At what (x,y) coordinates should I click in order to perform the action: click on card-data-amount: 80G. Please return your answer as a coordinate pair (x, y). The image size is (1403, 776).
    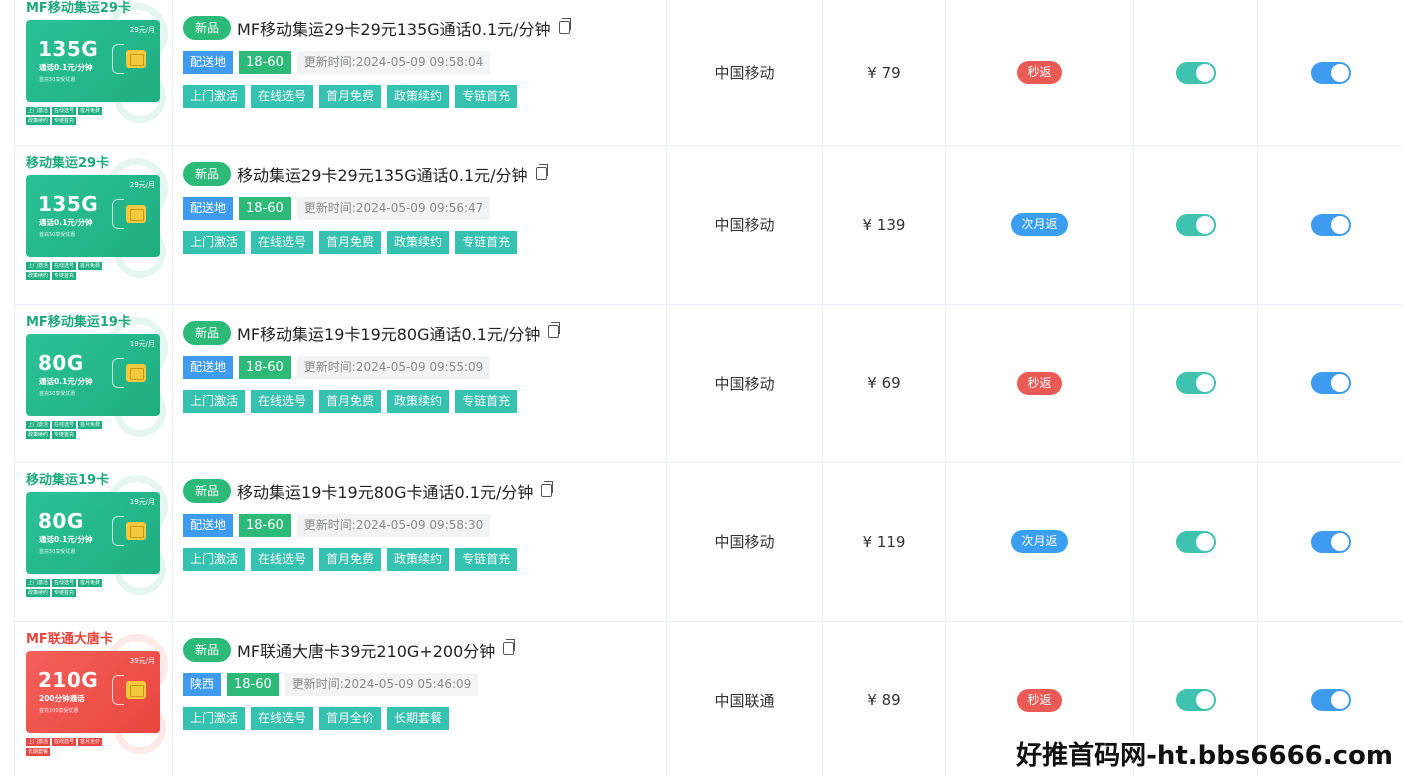
    Looking at the image, I should click on (61, 521).